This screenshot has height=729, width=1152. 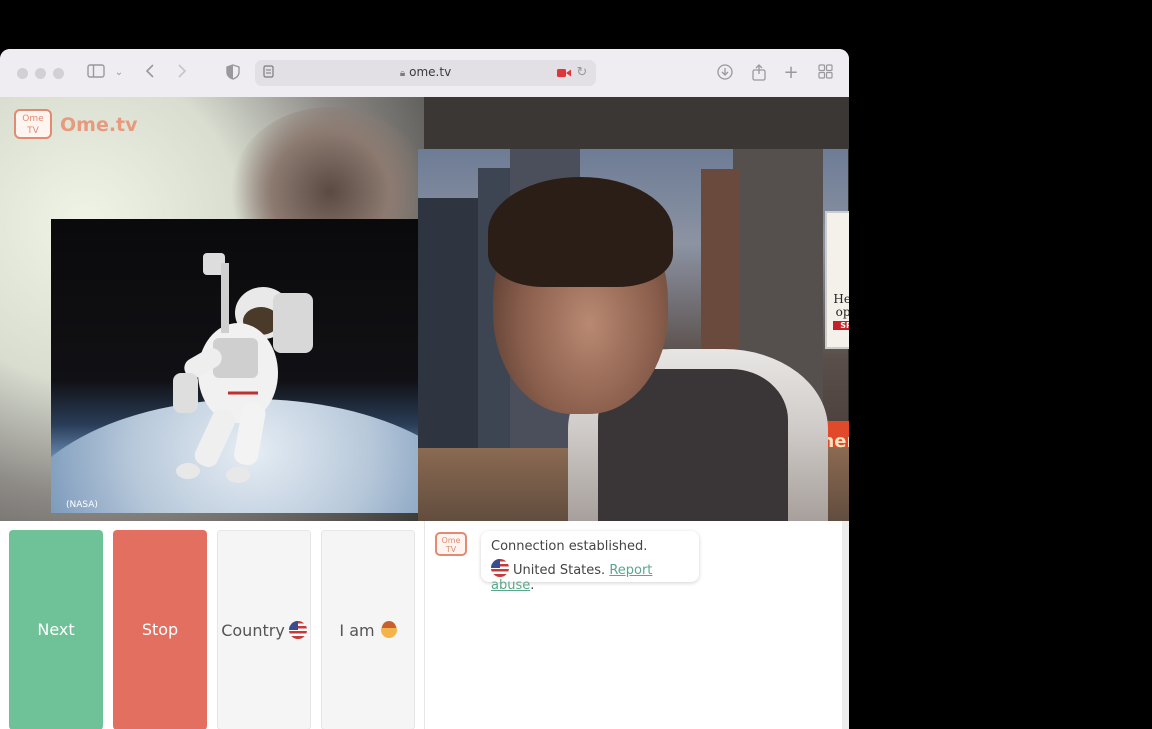 I want to click on close-window-button, so click(x=22, y=73).